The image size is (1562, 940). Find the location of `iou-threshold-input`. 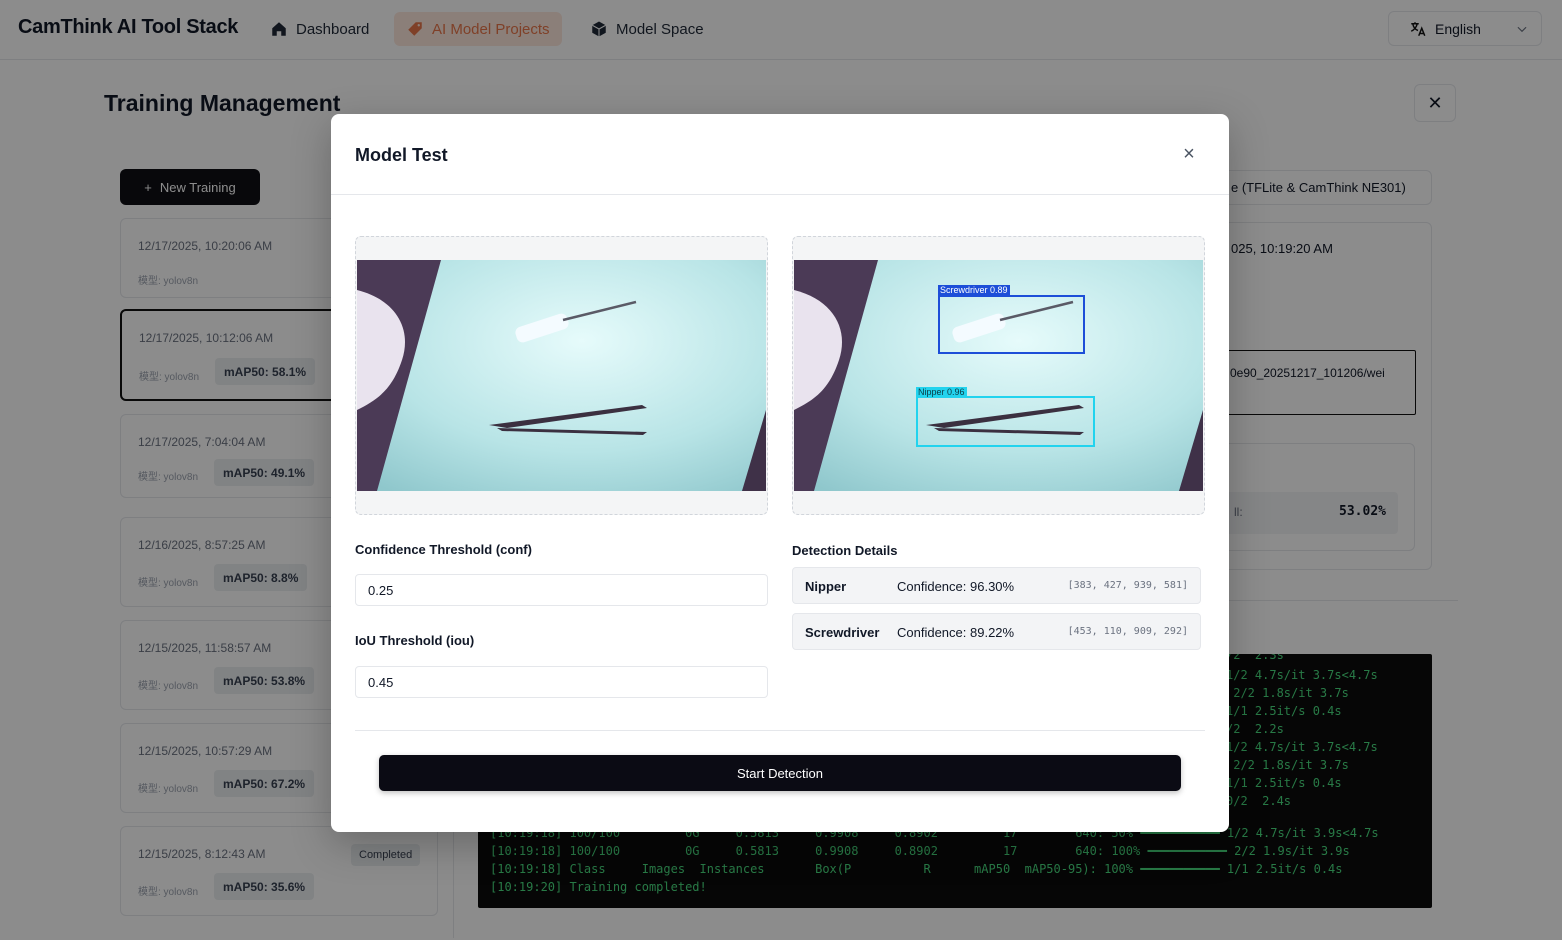

iou-threshold-input is located at coordinates (561, 682).